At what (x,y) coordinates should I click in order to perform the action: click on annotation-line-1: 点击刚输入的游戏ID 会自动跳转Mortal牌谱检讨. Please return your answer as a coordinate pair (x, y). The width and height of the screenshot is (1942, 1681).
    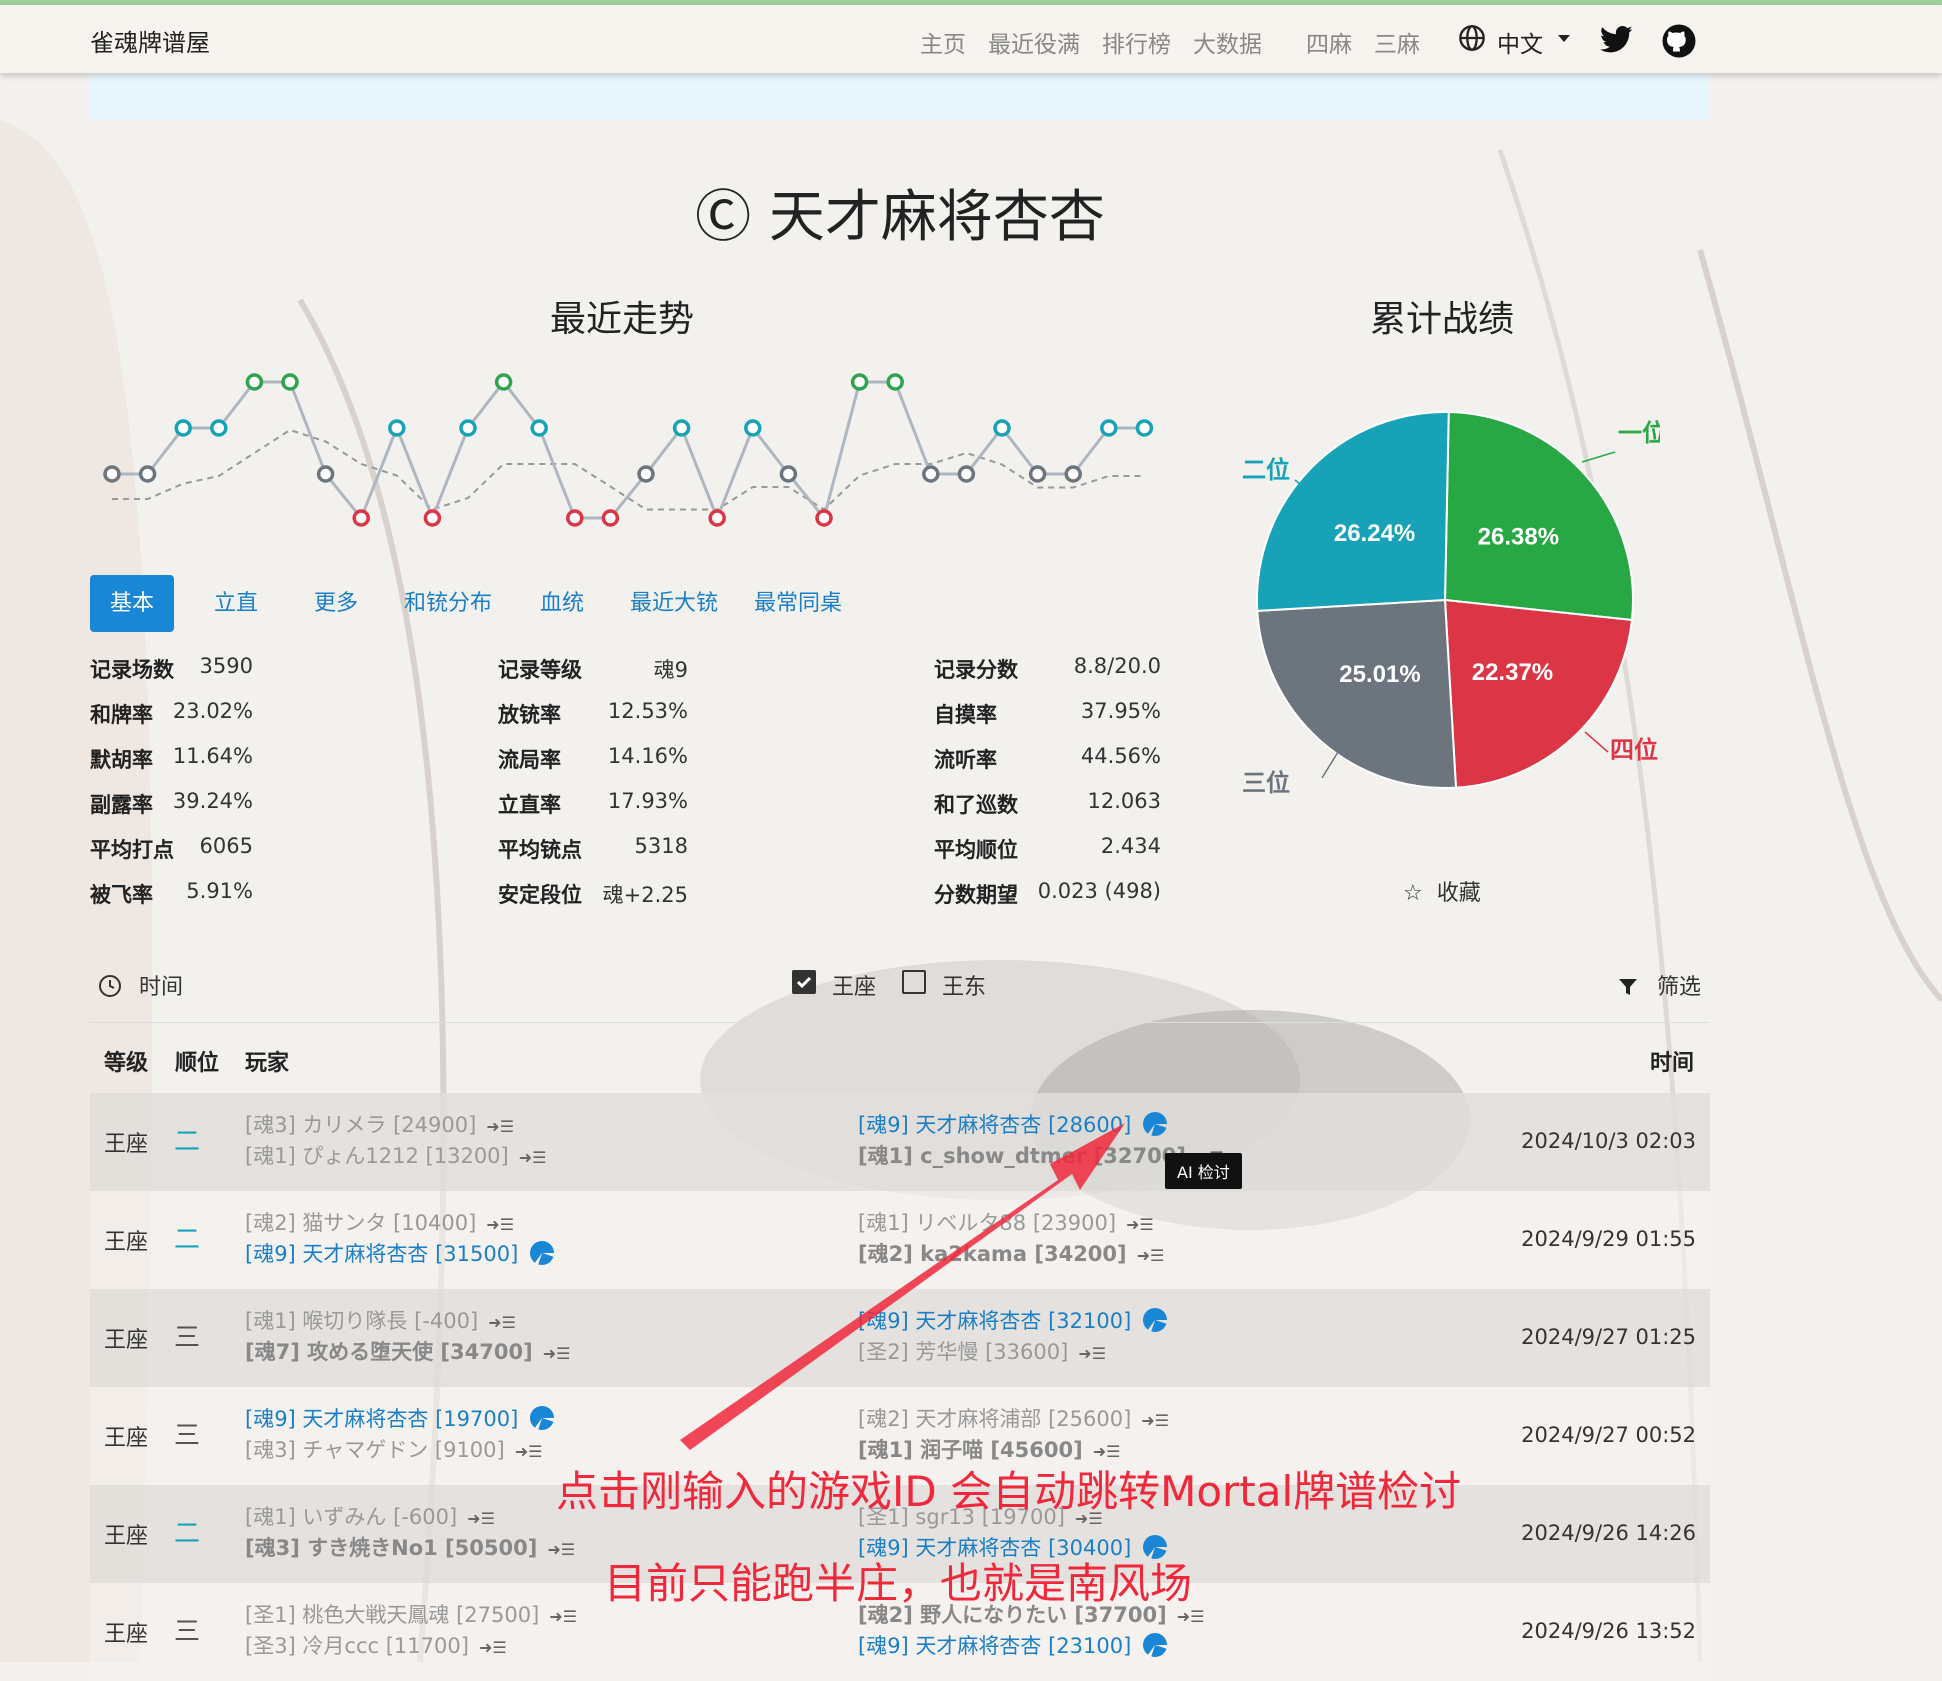
    Looking at the image, I should click on (1009, 1491).